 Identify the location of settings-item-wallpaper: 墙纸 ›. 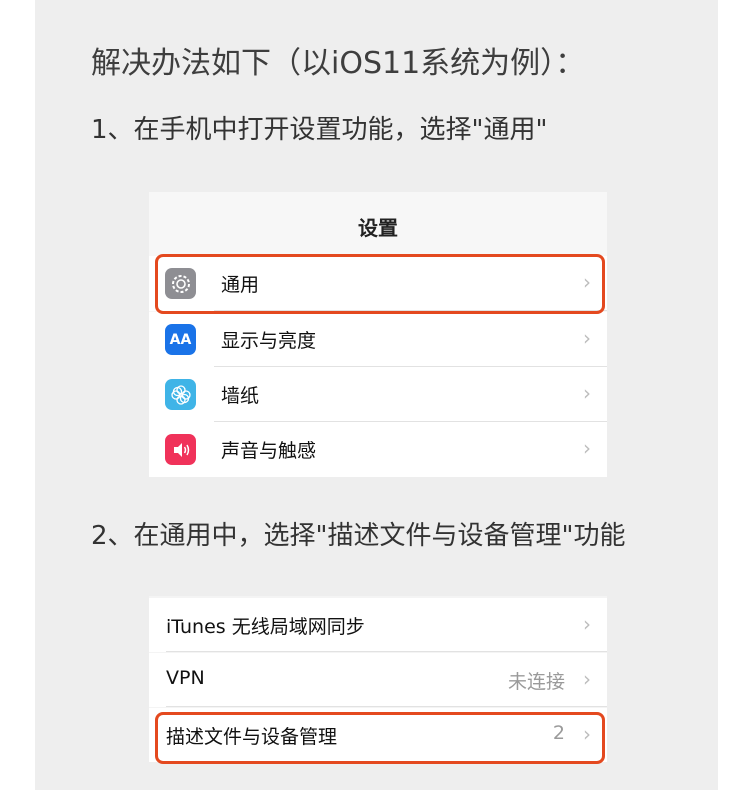
(378, 394).